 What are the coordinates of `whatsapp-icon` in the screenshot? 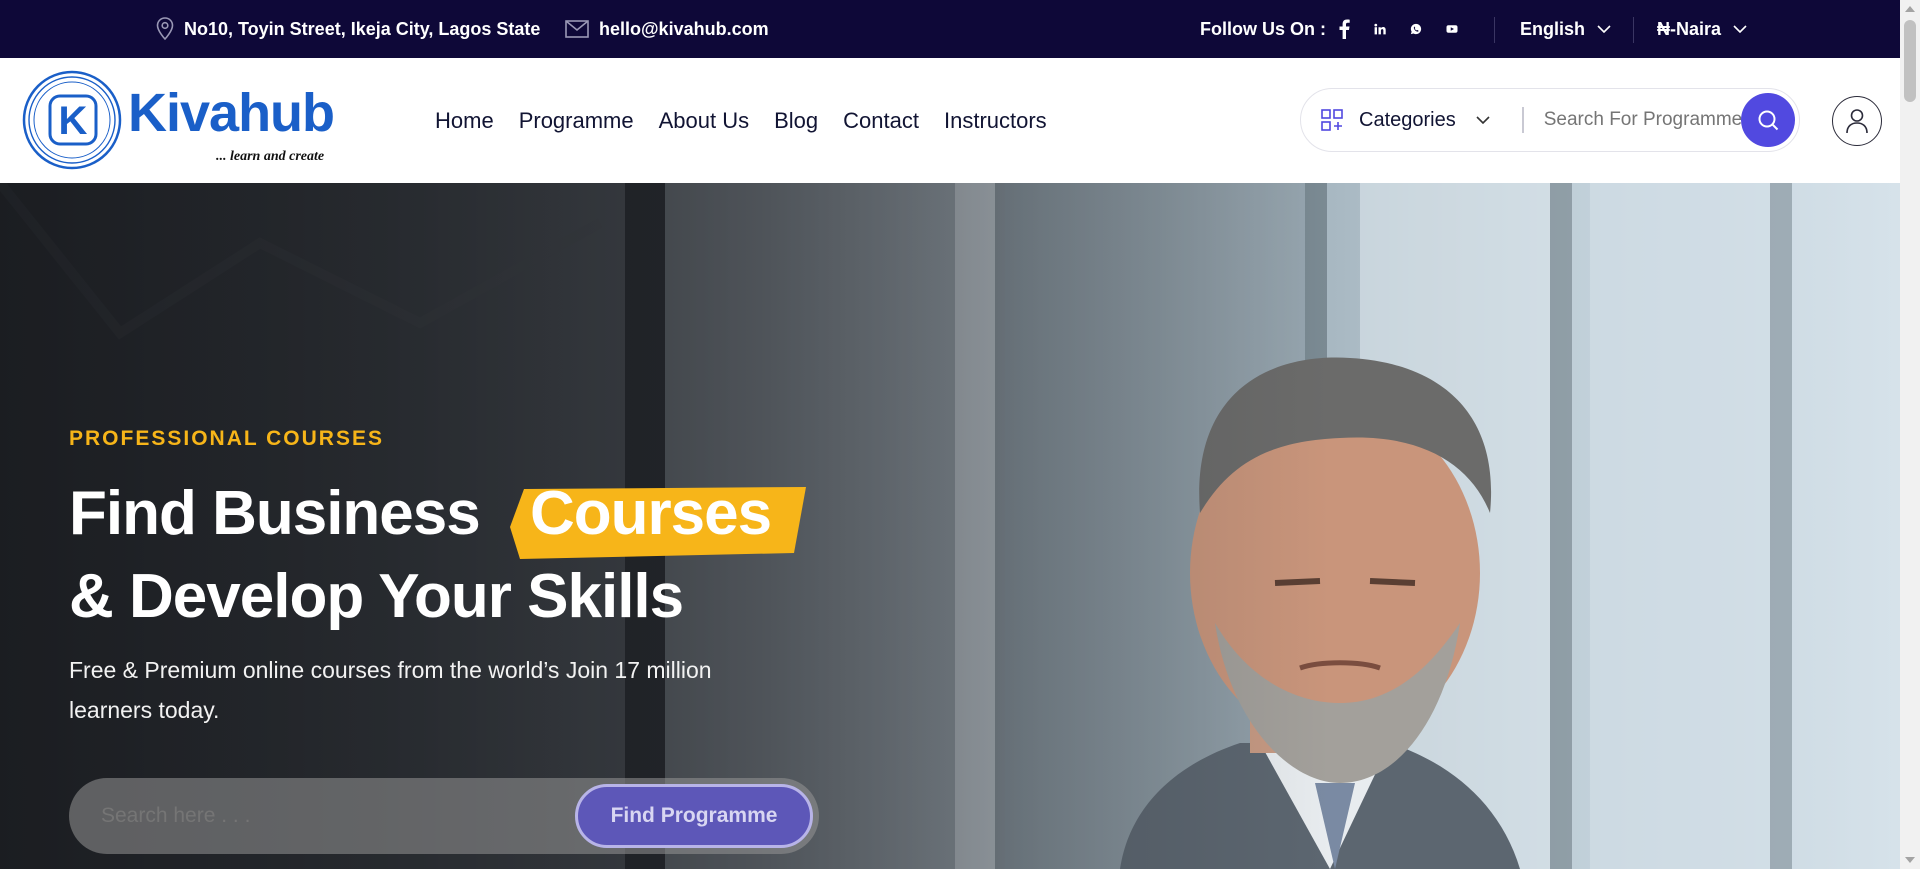 It's located at (1421, 29).